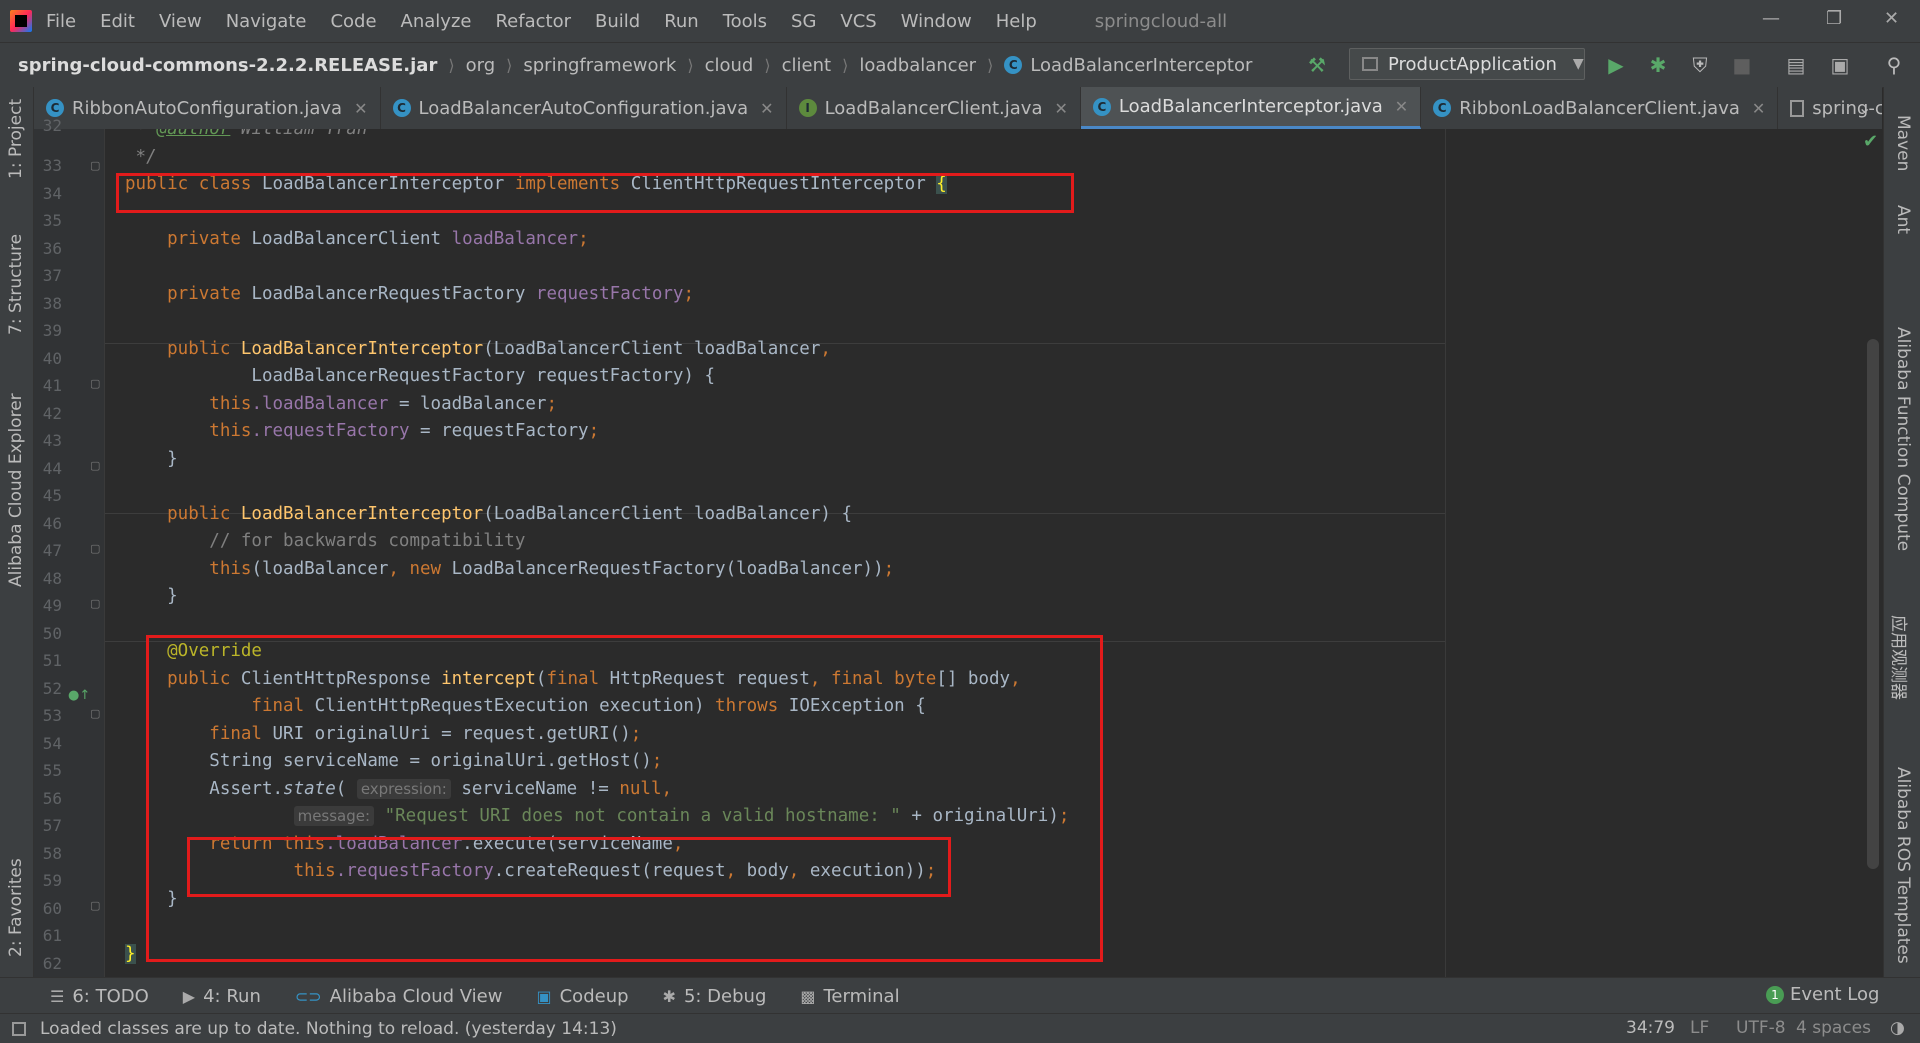 This screenshot has height=1043, width=1920. I want to click on tool-window-debug: ✱ 5: Debug, so click(715, 996).